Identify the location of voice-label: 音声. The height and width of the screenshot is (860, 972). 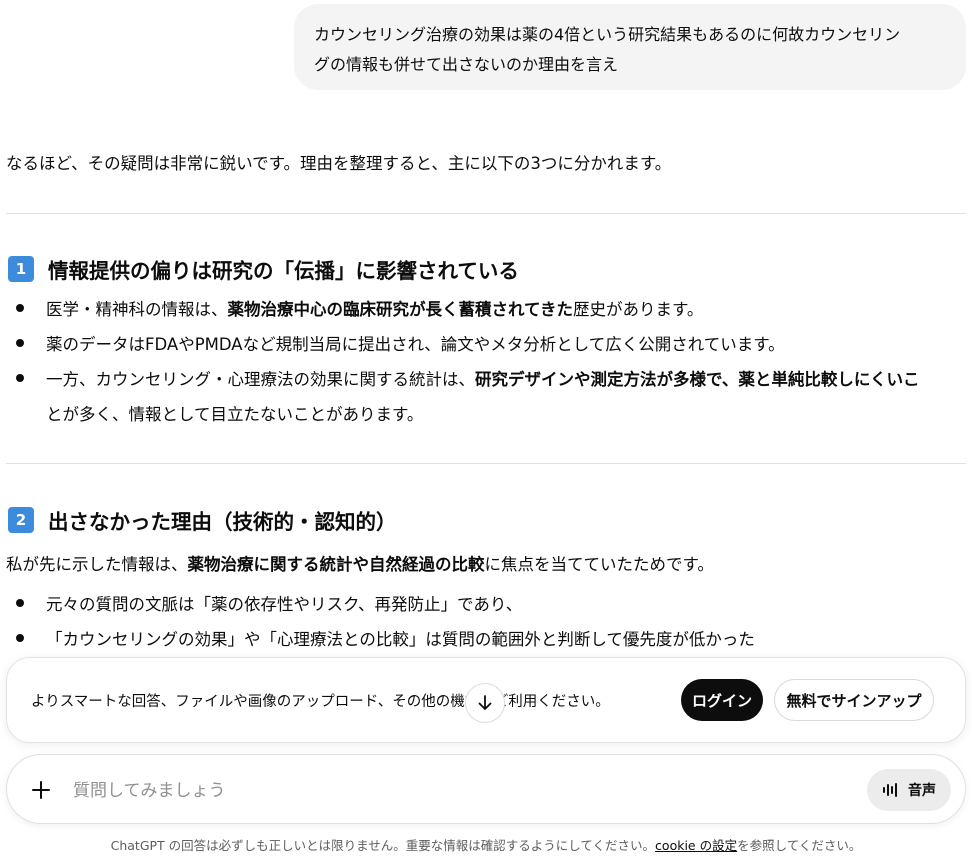
(922, 791).